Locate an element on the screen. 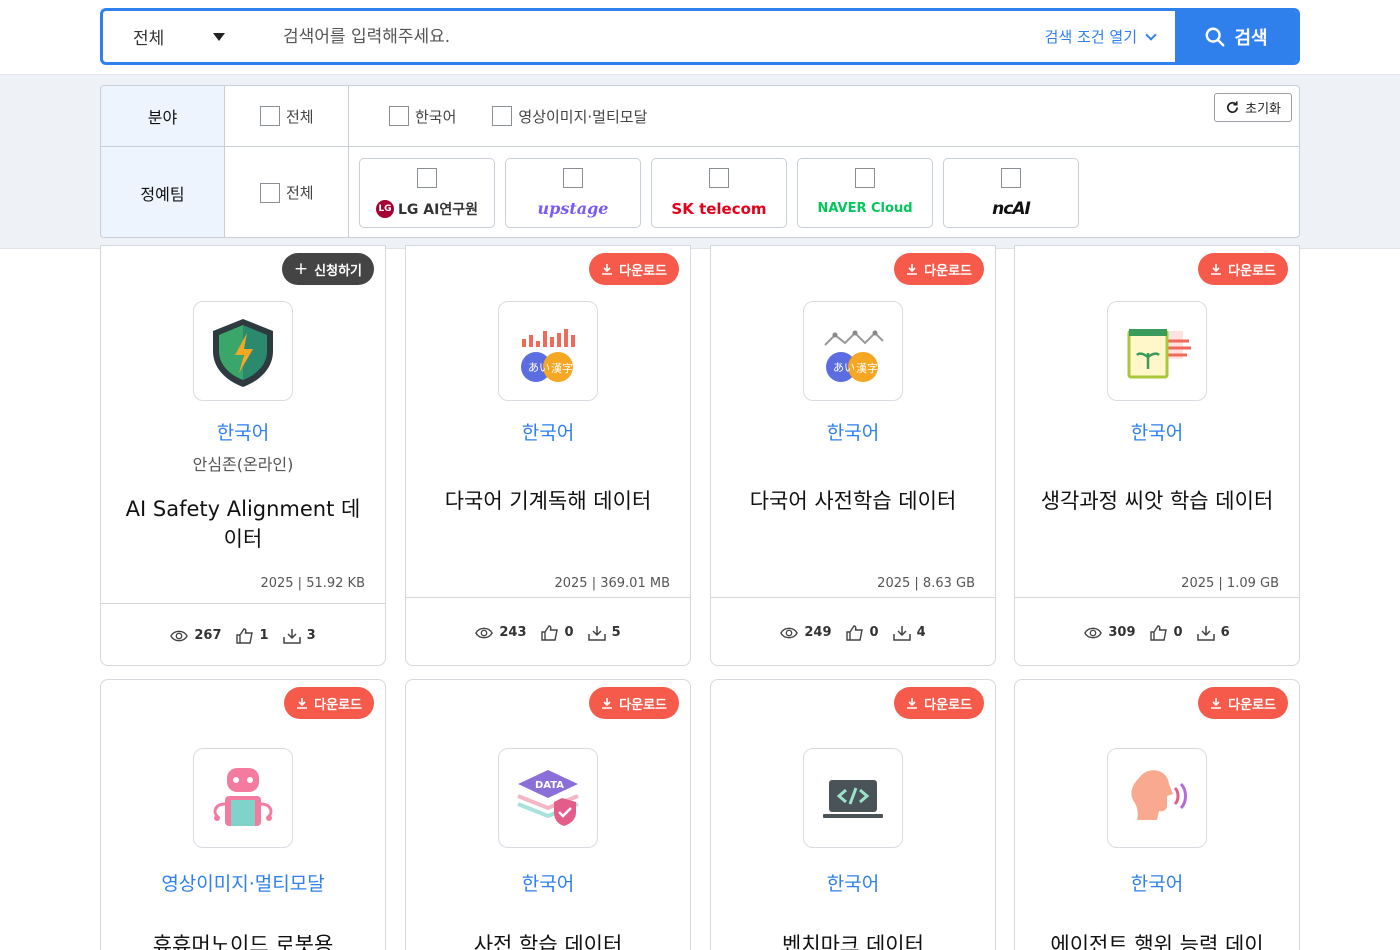  search-bar: 전체 검색 조건 열기 검색 is located at coordinates (700, 36).